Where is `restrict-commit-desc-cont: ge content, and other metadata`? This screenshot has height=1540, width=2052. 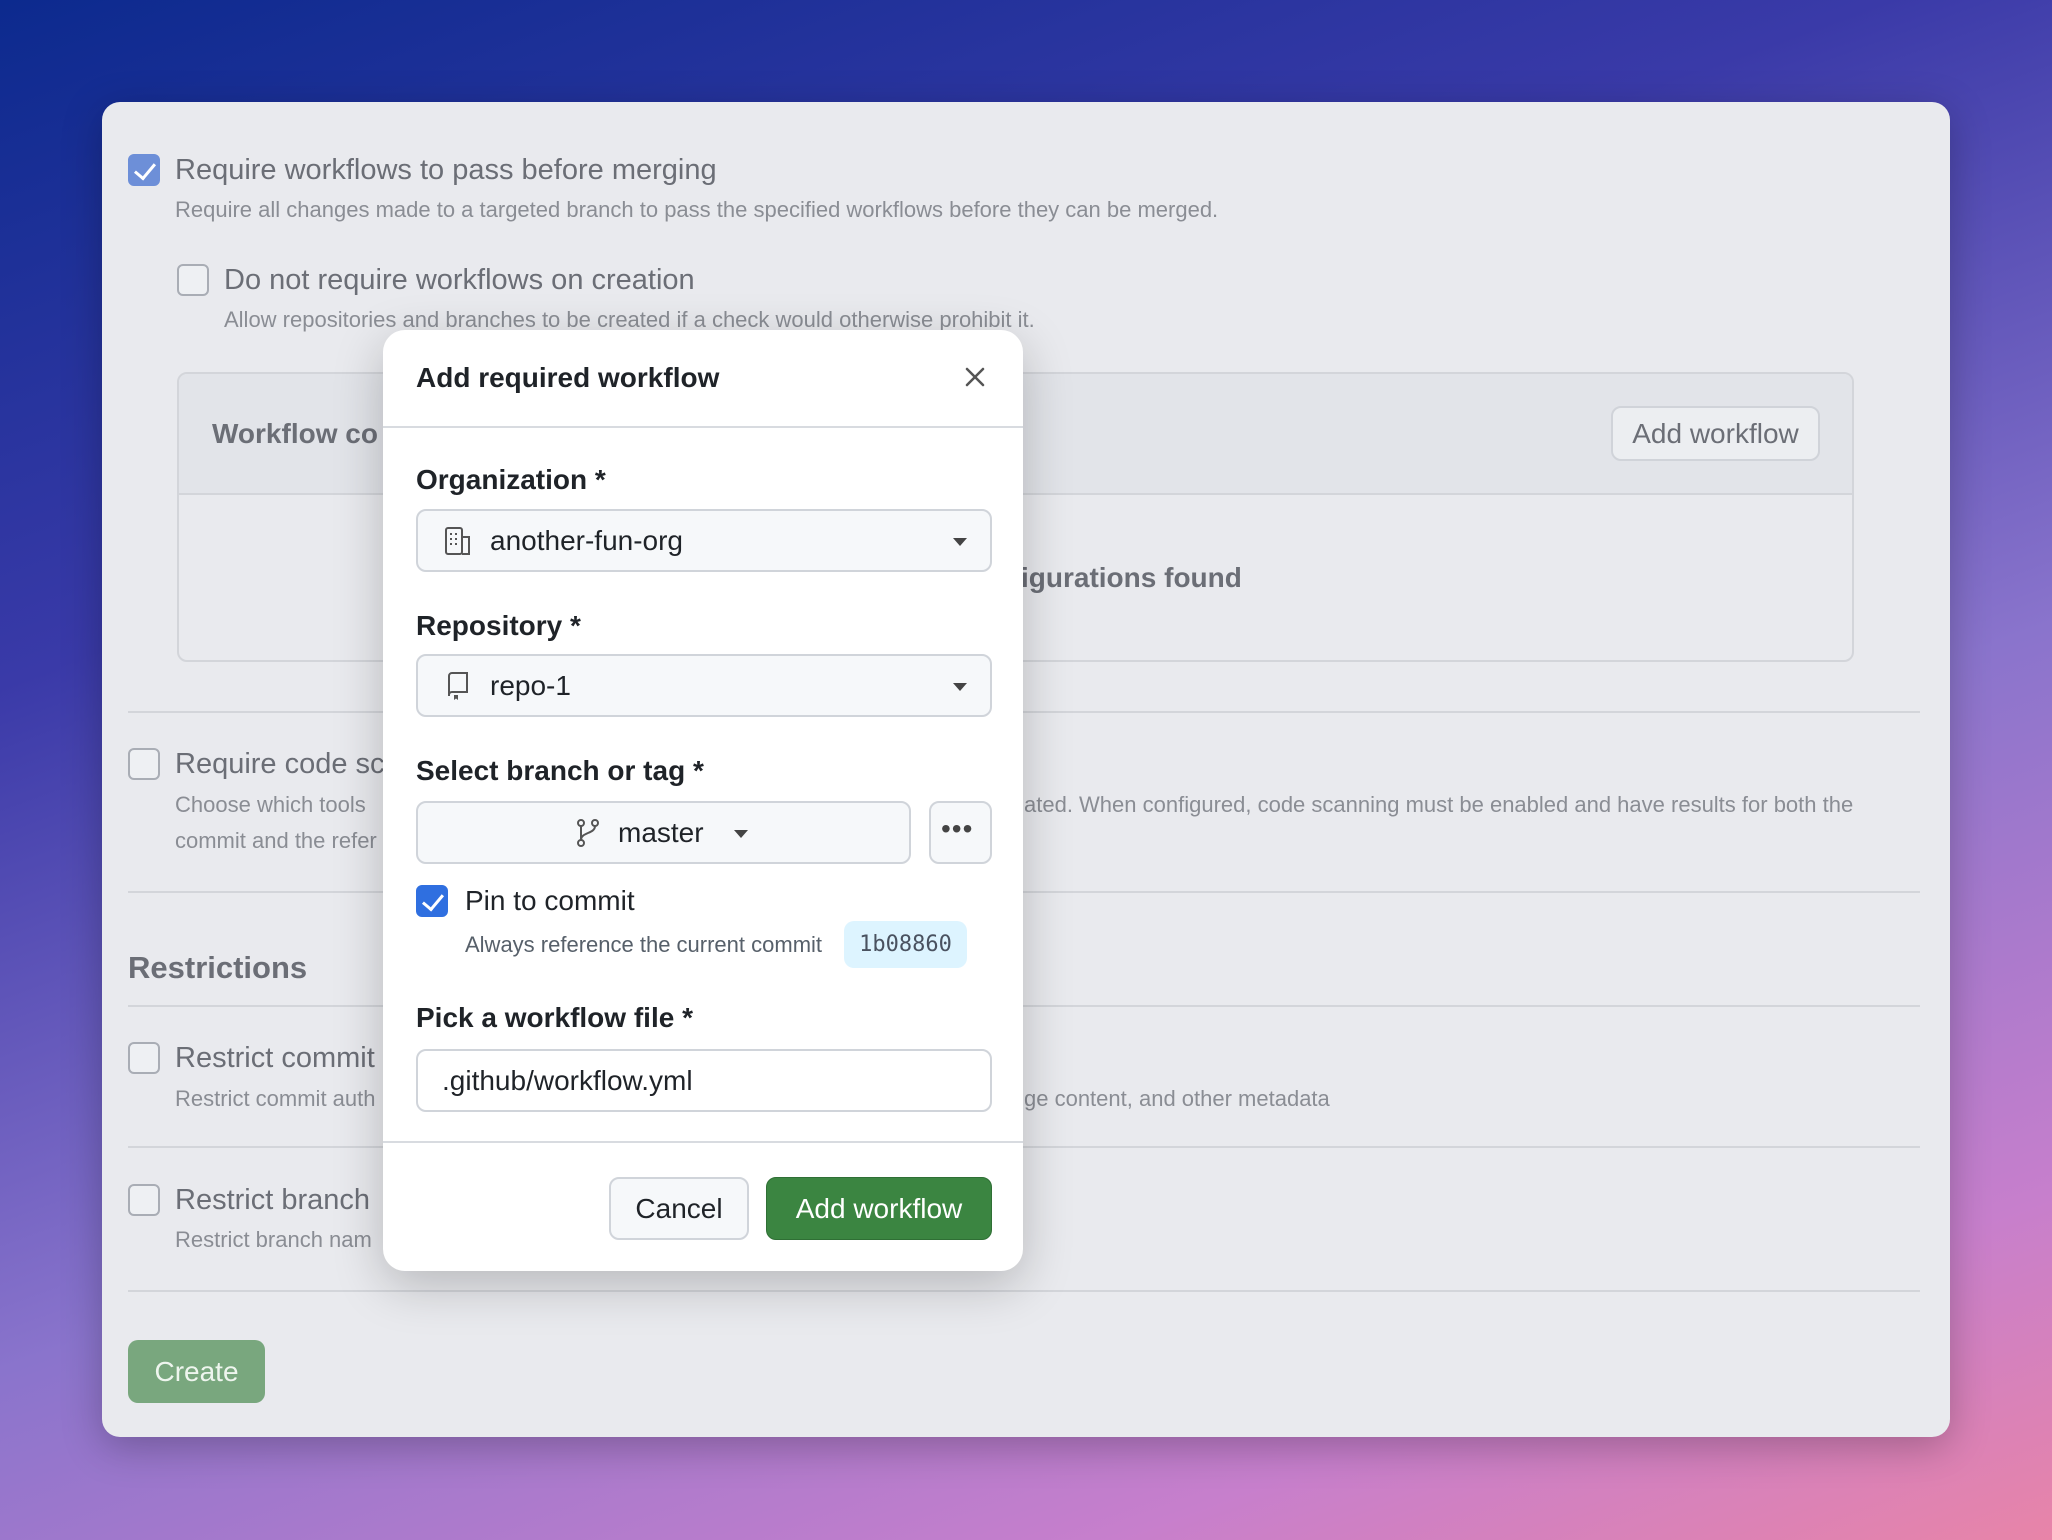
restrict-commit-desc-cont: ge content, and other metadata is located at coordinates (1177, 1098).